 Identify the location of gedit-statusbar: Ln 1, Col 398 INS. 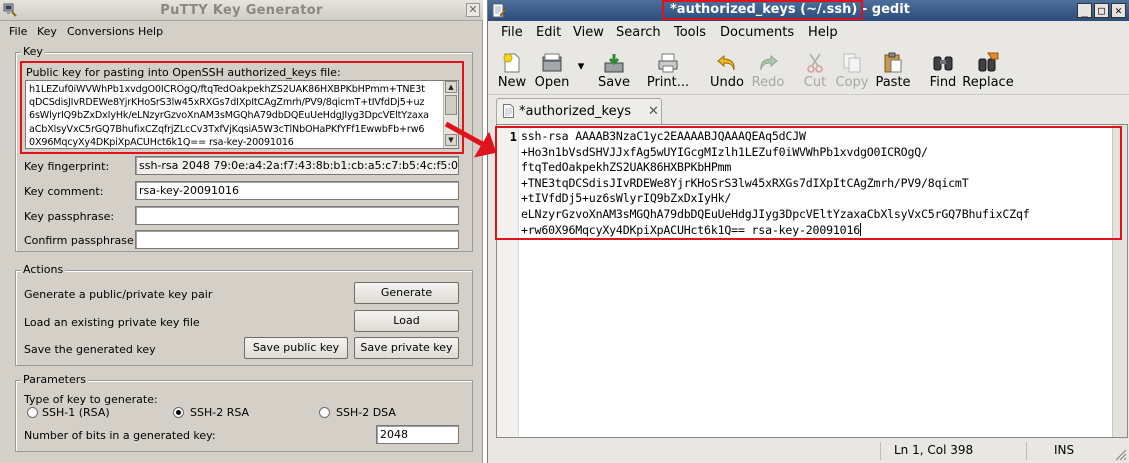
(808, 451).